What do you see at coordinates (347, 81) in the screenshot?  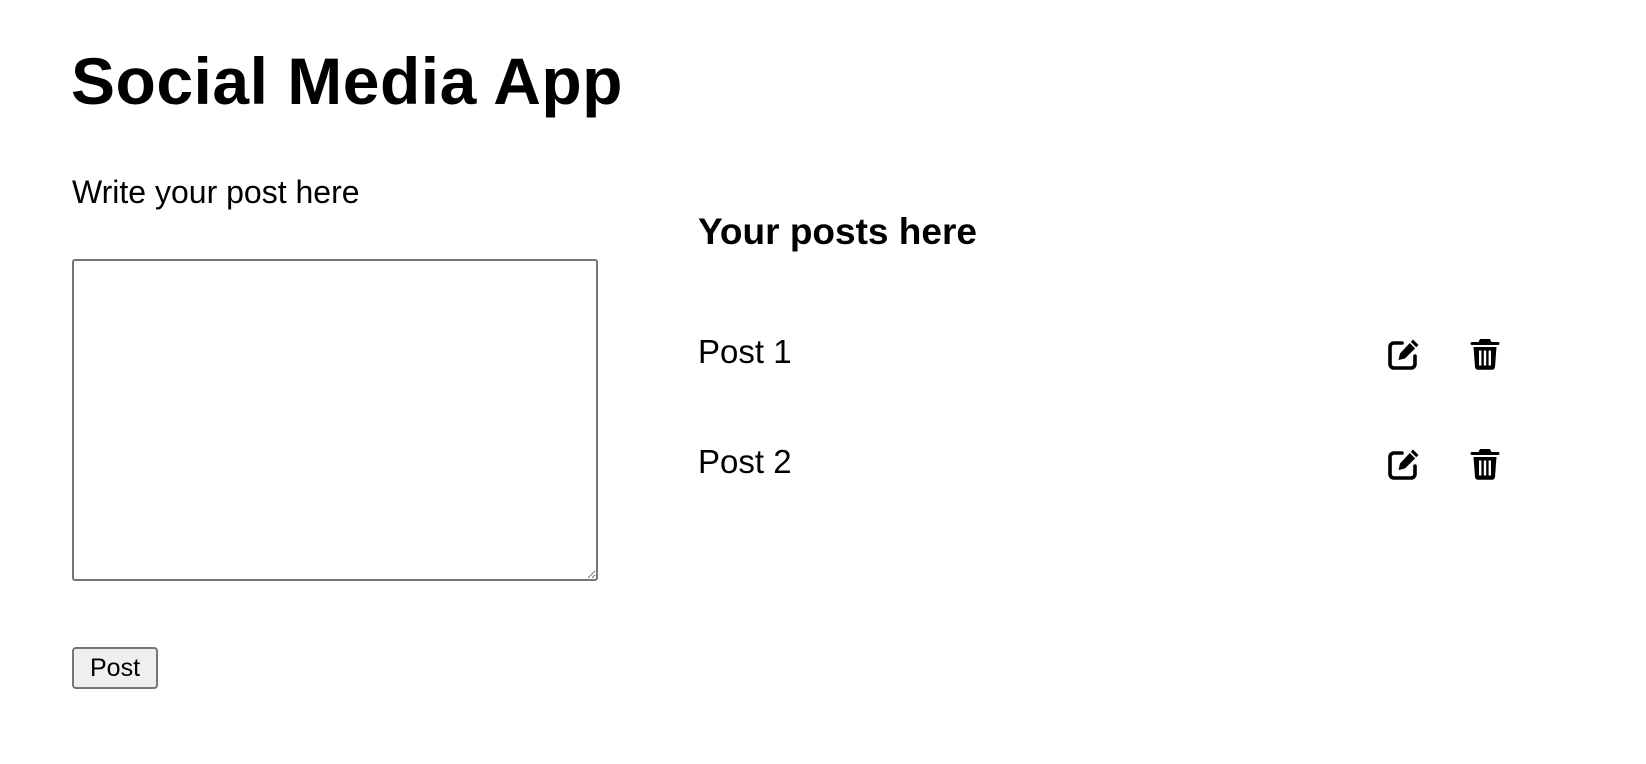 I see `app-title: Social Media App` at bounding box center [347, 81].